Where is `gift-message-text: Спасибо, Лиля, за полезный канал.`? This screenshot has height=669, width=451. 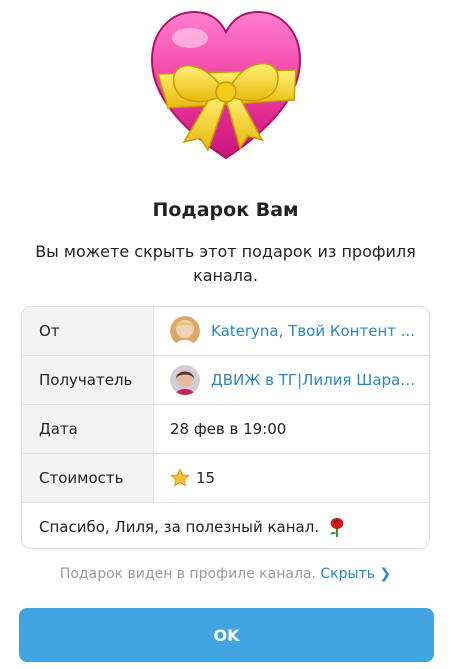 gift-message-text: Спасибо, Лиля, за полезный канал. is located at coordinates (179, 527).